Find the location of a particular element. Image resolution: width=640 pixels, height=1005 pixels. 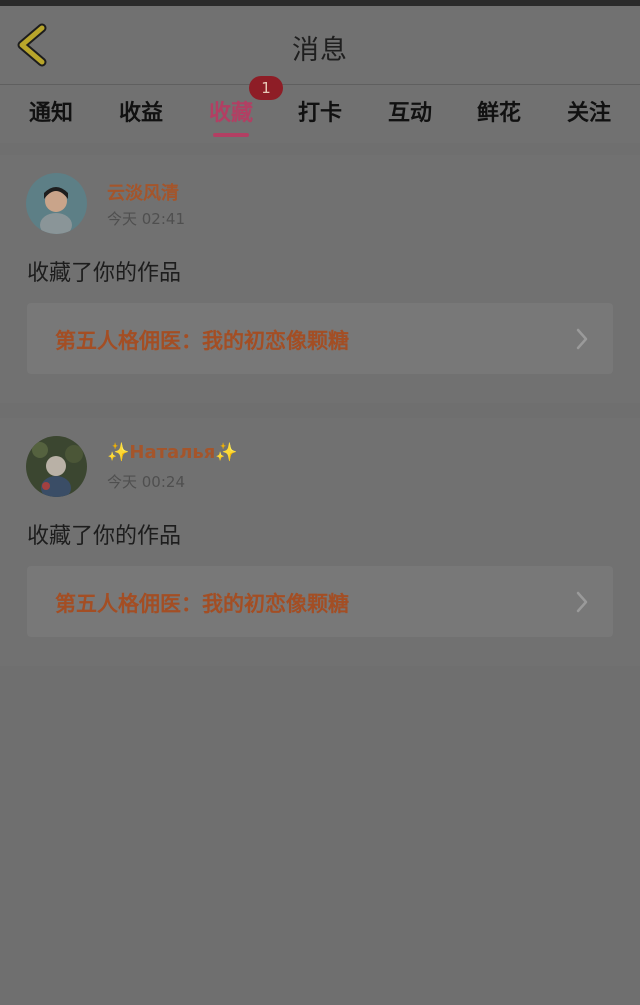

tab-notifications: 通知 is located at coordinates (51, 111).